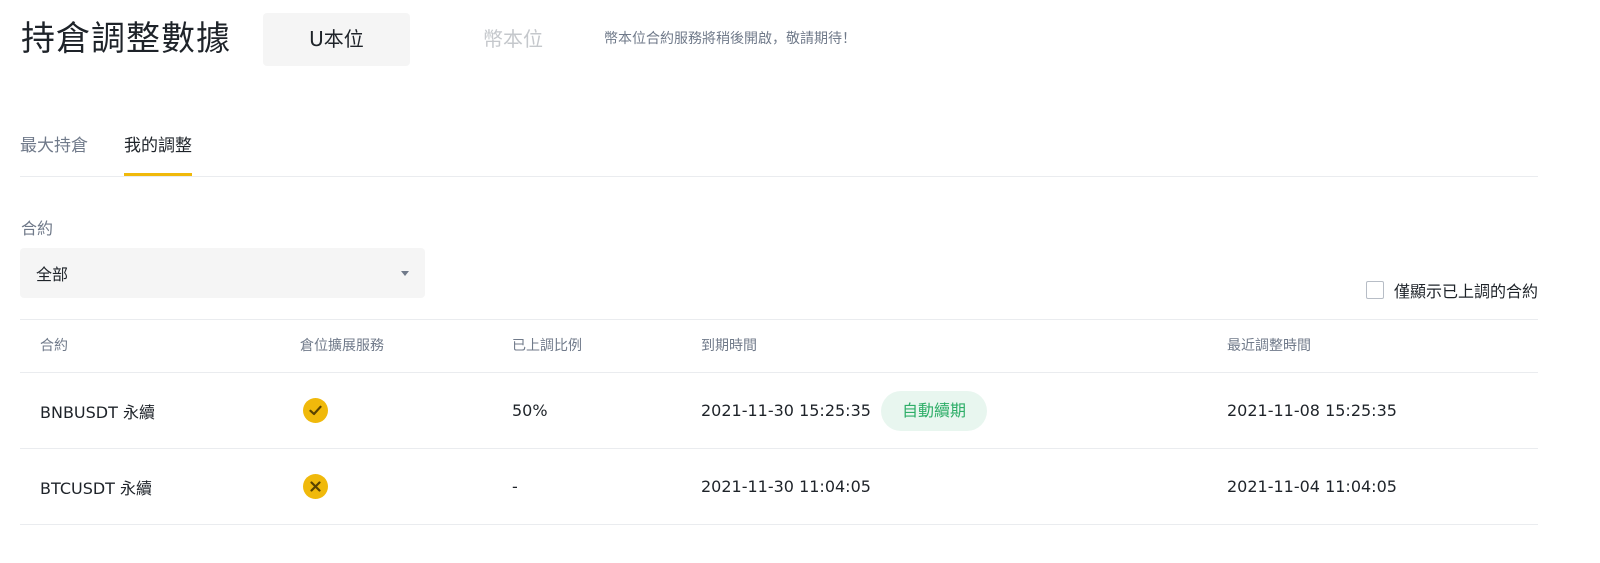  I want to click on ratio-cell: 50%, so click(530, 410).